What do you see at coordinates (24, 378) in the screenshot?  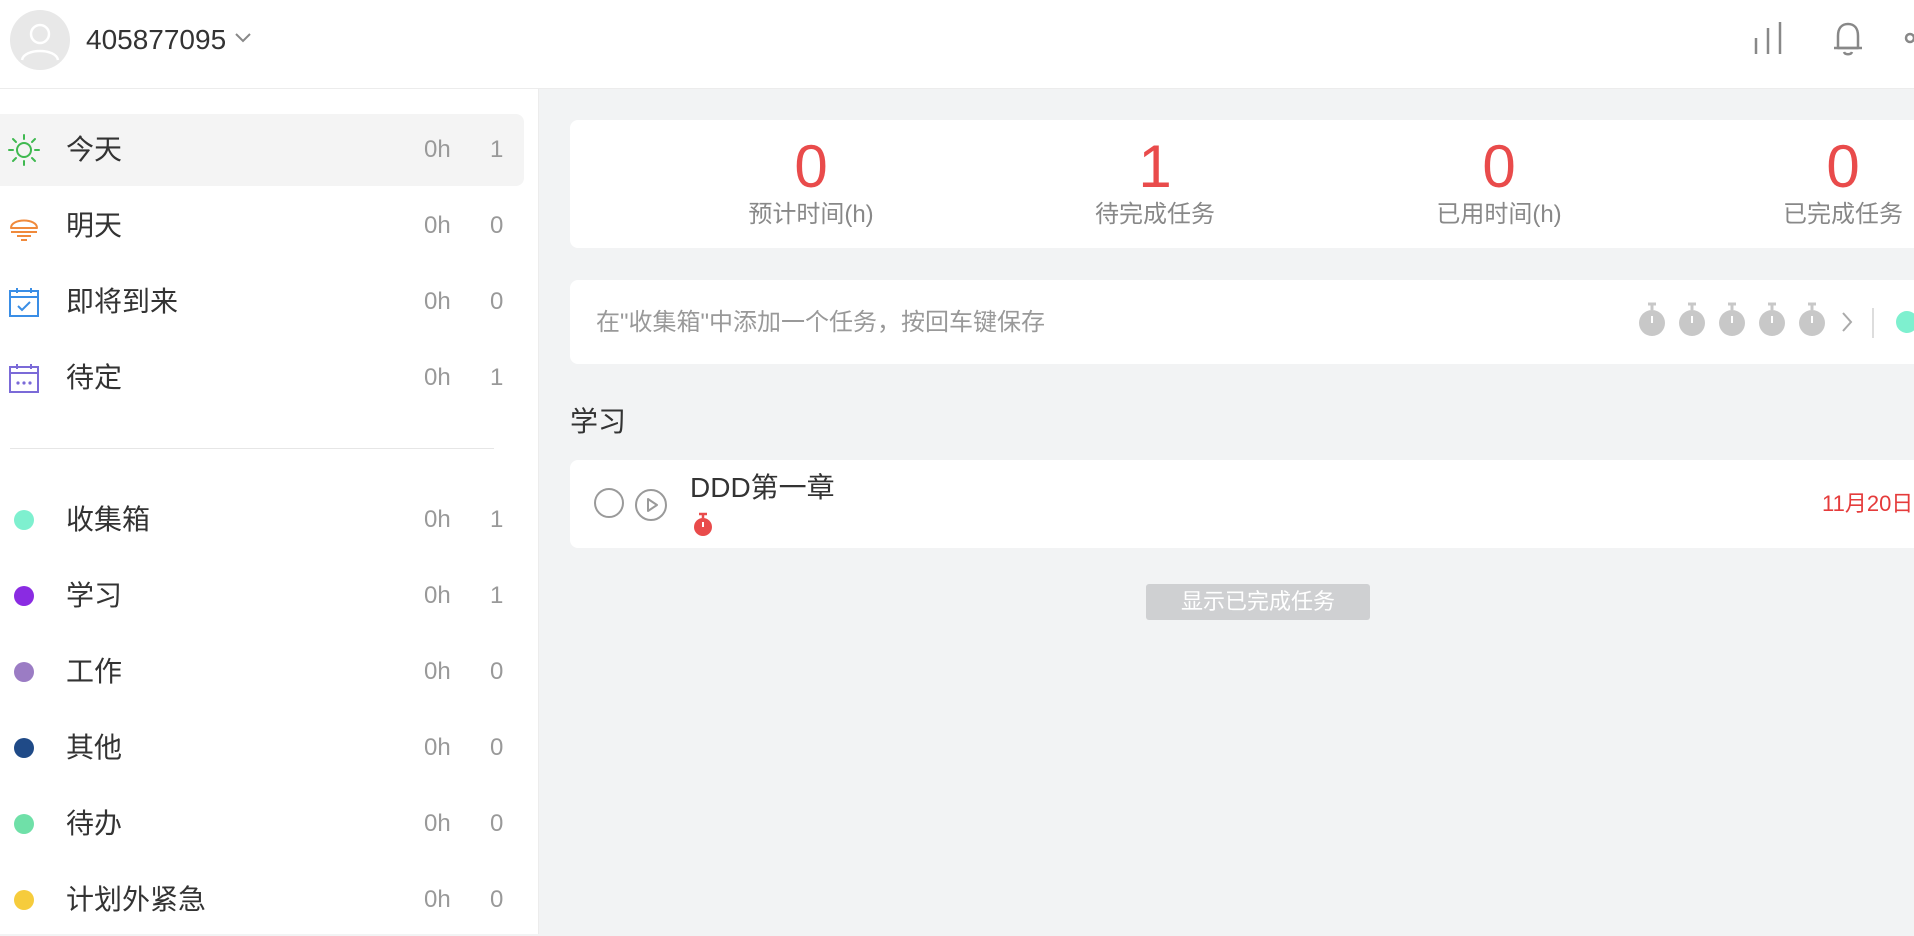 I see `calendar-dots-icon` at bounding box center [24, 378].